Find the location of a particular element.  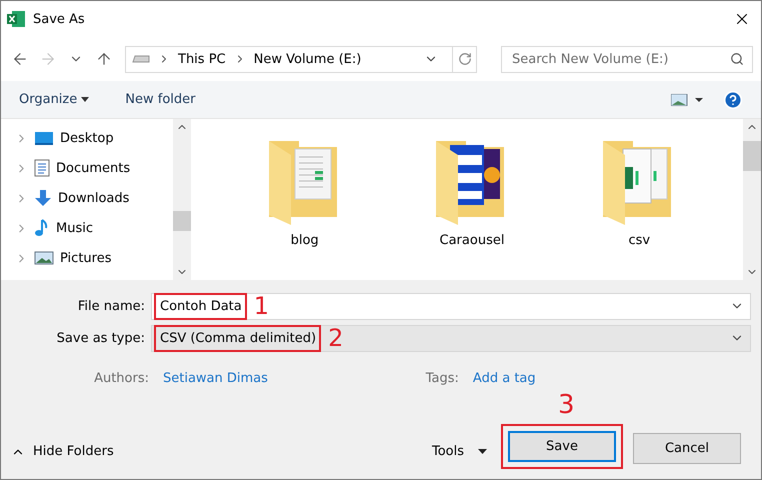

address-bar: This PC New Volume (E:) is located at coordinates (301, 59).